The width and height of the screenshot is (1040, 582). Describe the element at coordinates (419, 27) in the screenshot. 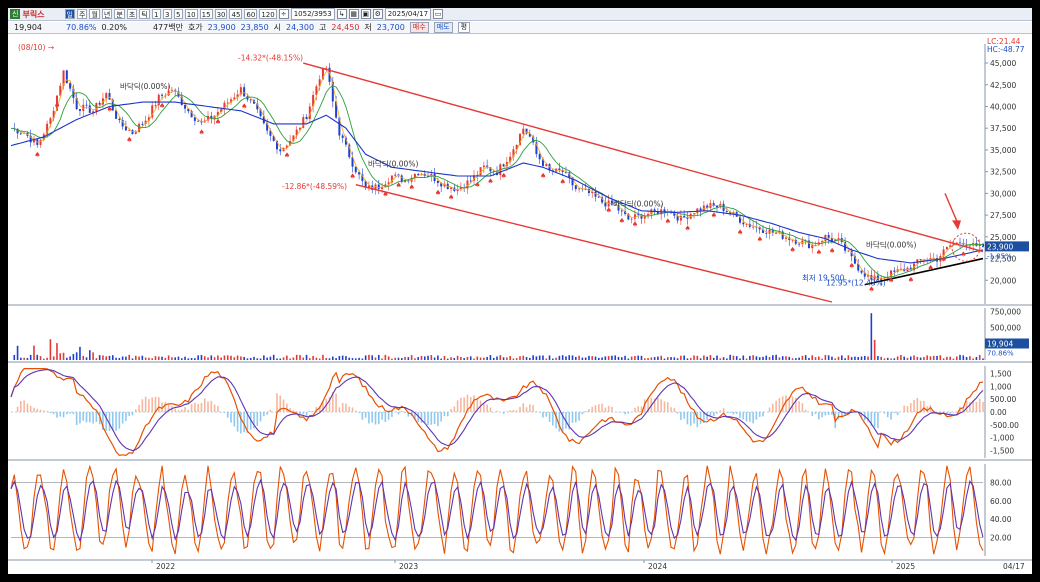

I see `buy-button: 매수` at that location.